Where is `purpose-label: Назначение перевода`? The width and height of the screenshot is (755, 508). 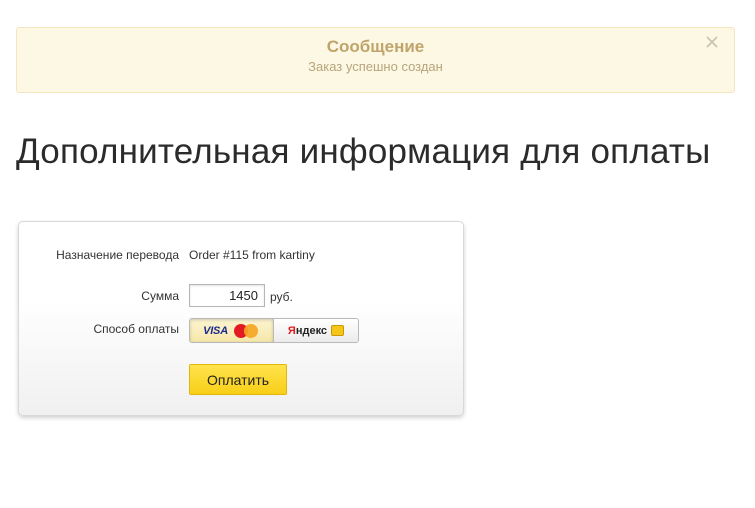
purpose-label: Назначение перевода is located at coordinates (117, 255).